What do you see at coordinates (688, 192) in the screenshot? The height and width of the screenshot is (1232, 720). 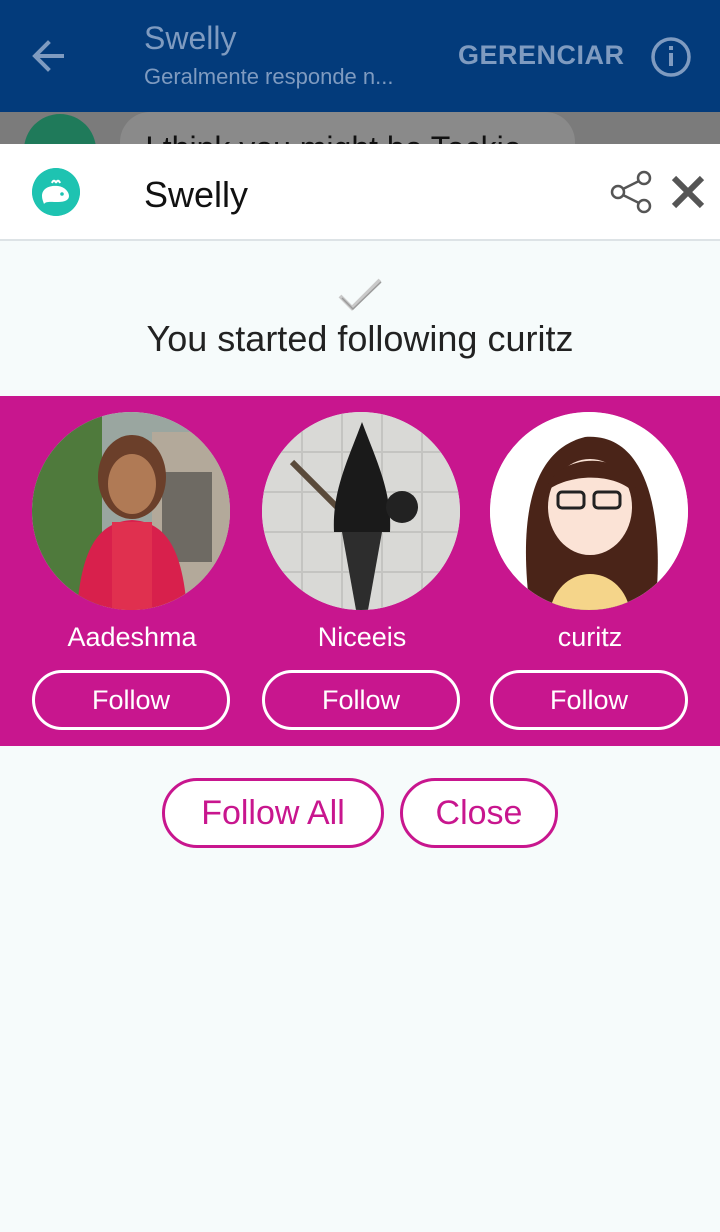 I see `close-icon` at bounding box center [688, 192].